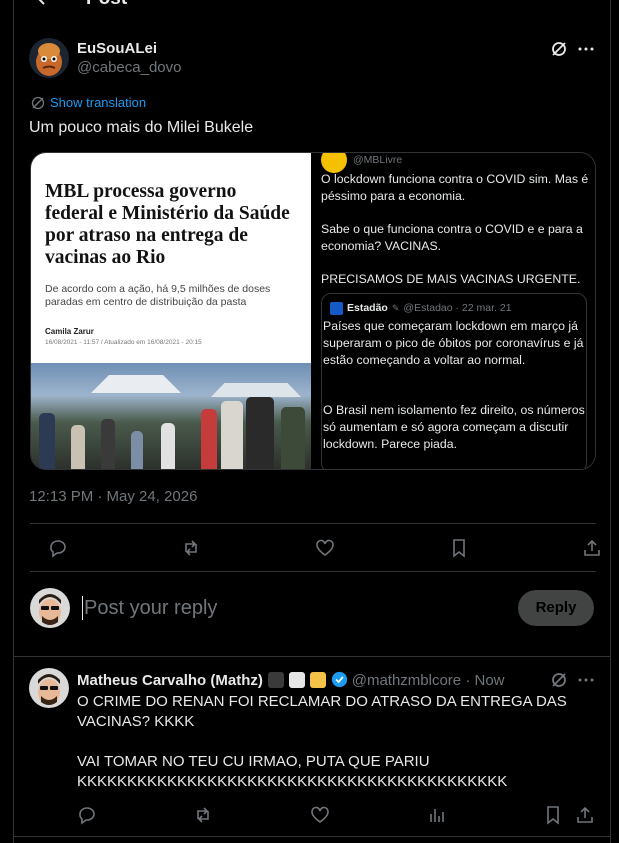 Image resolution: width=619 pixels, height=843 pixels. What do you see at coordinates (170, 680) in the screenshot?
I see `reply-author-name: Matheus Carvalho (Mathz)` at bounding box center [170, 680].